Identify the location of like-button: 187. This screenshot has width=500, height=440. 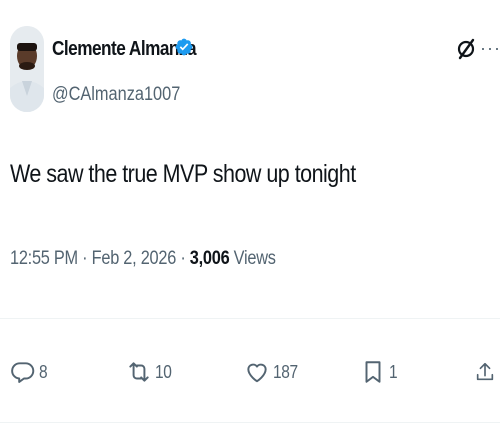
(273, 372).